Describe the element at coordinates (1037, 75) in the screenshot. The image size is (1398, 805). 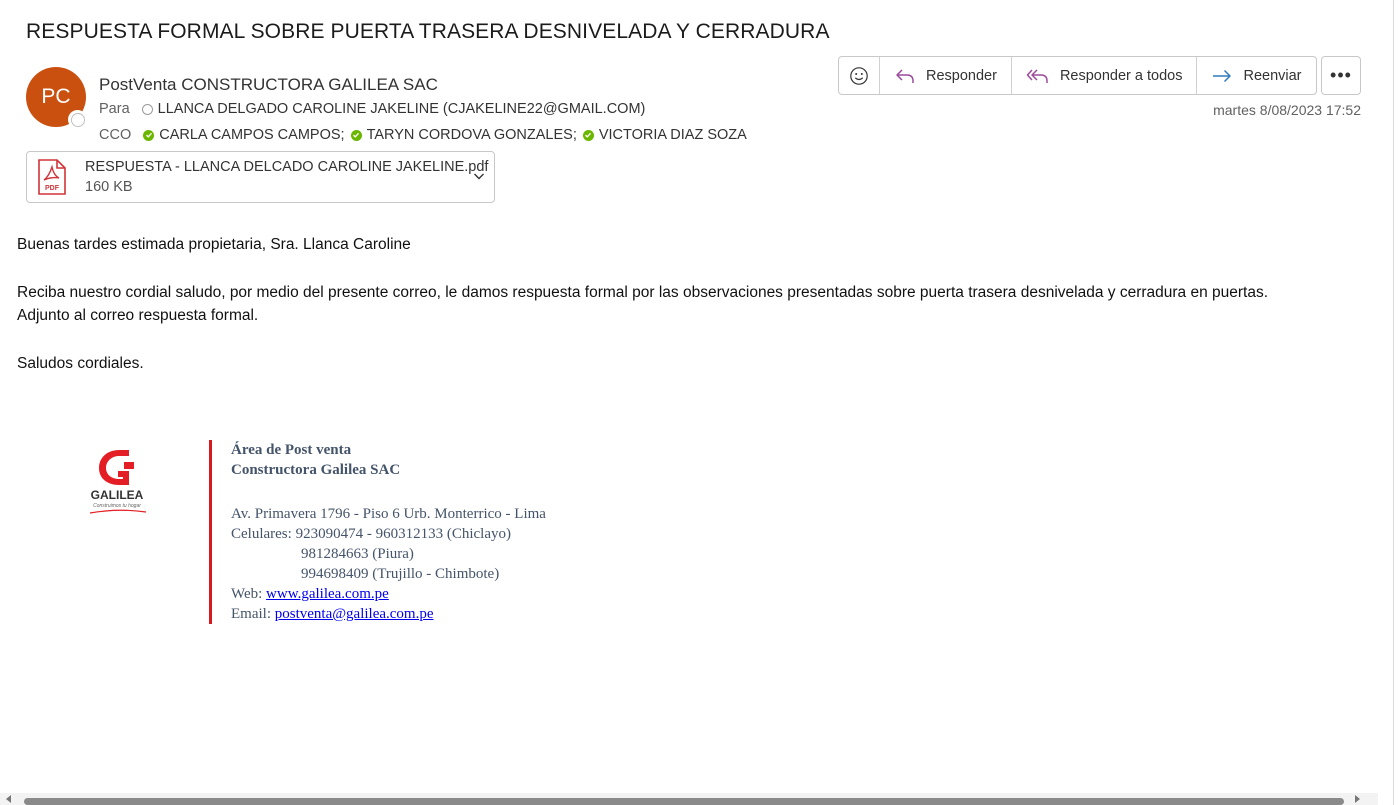
I see `reply-all-icon` at that location.